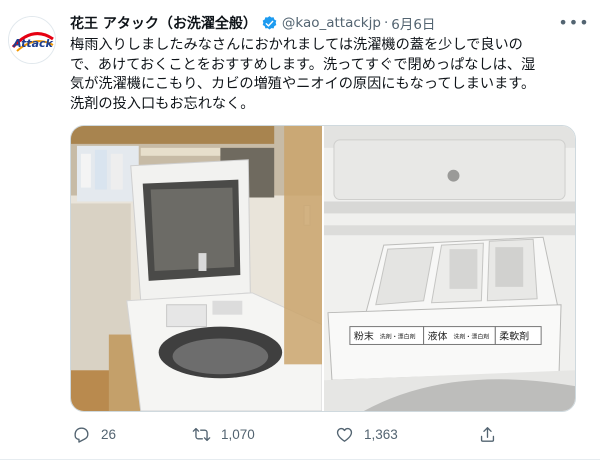  Describe the element at coordinates (471, 337) in the screenshot. I see `liquid-sub-label: 洗剤・漂白剤` at that location.